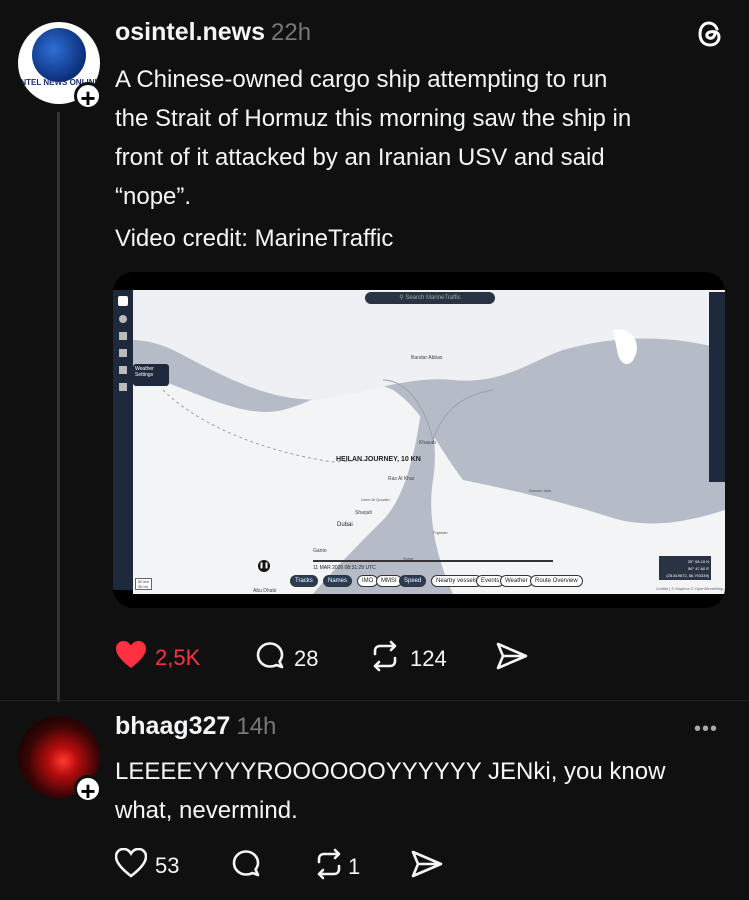 The image size is (749, 900). I want to click on comment-button: 28, so click(286, 659).